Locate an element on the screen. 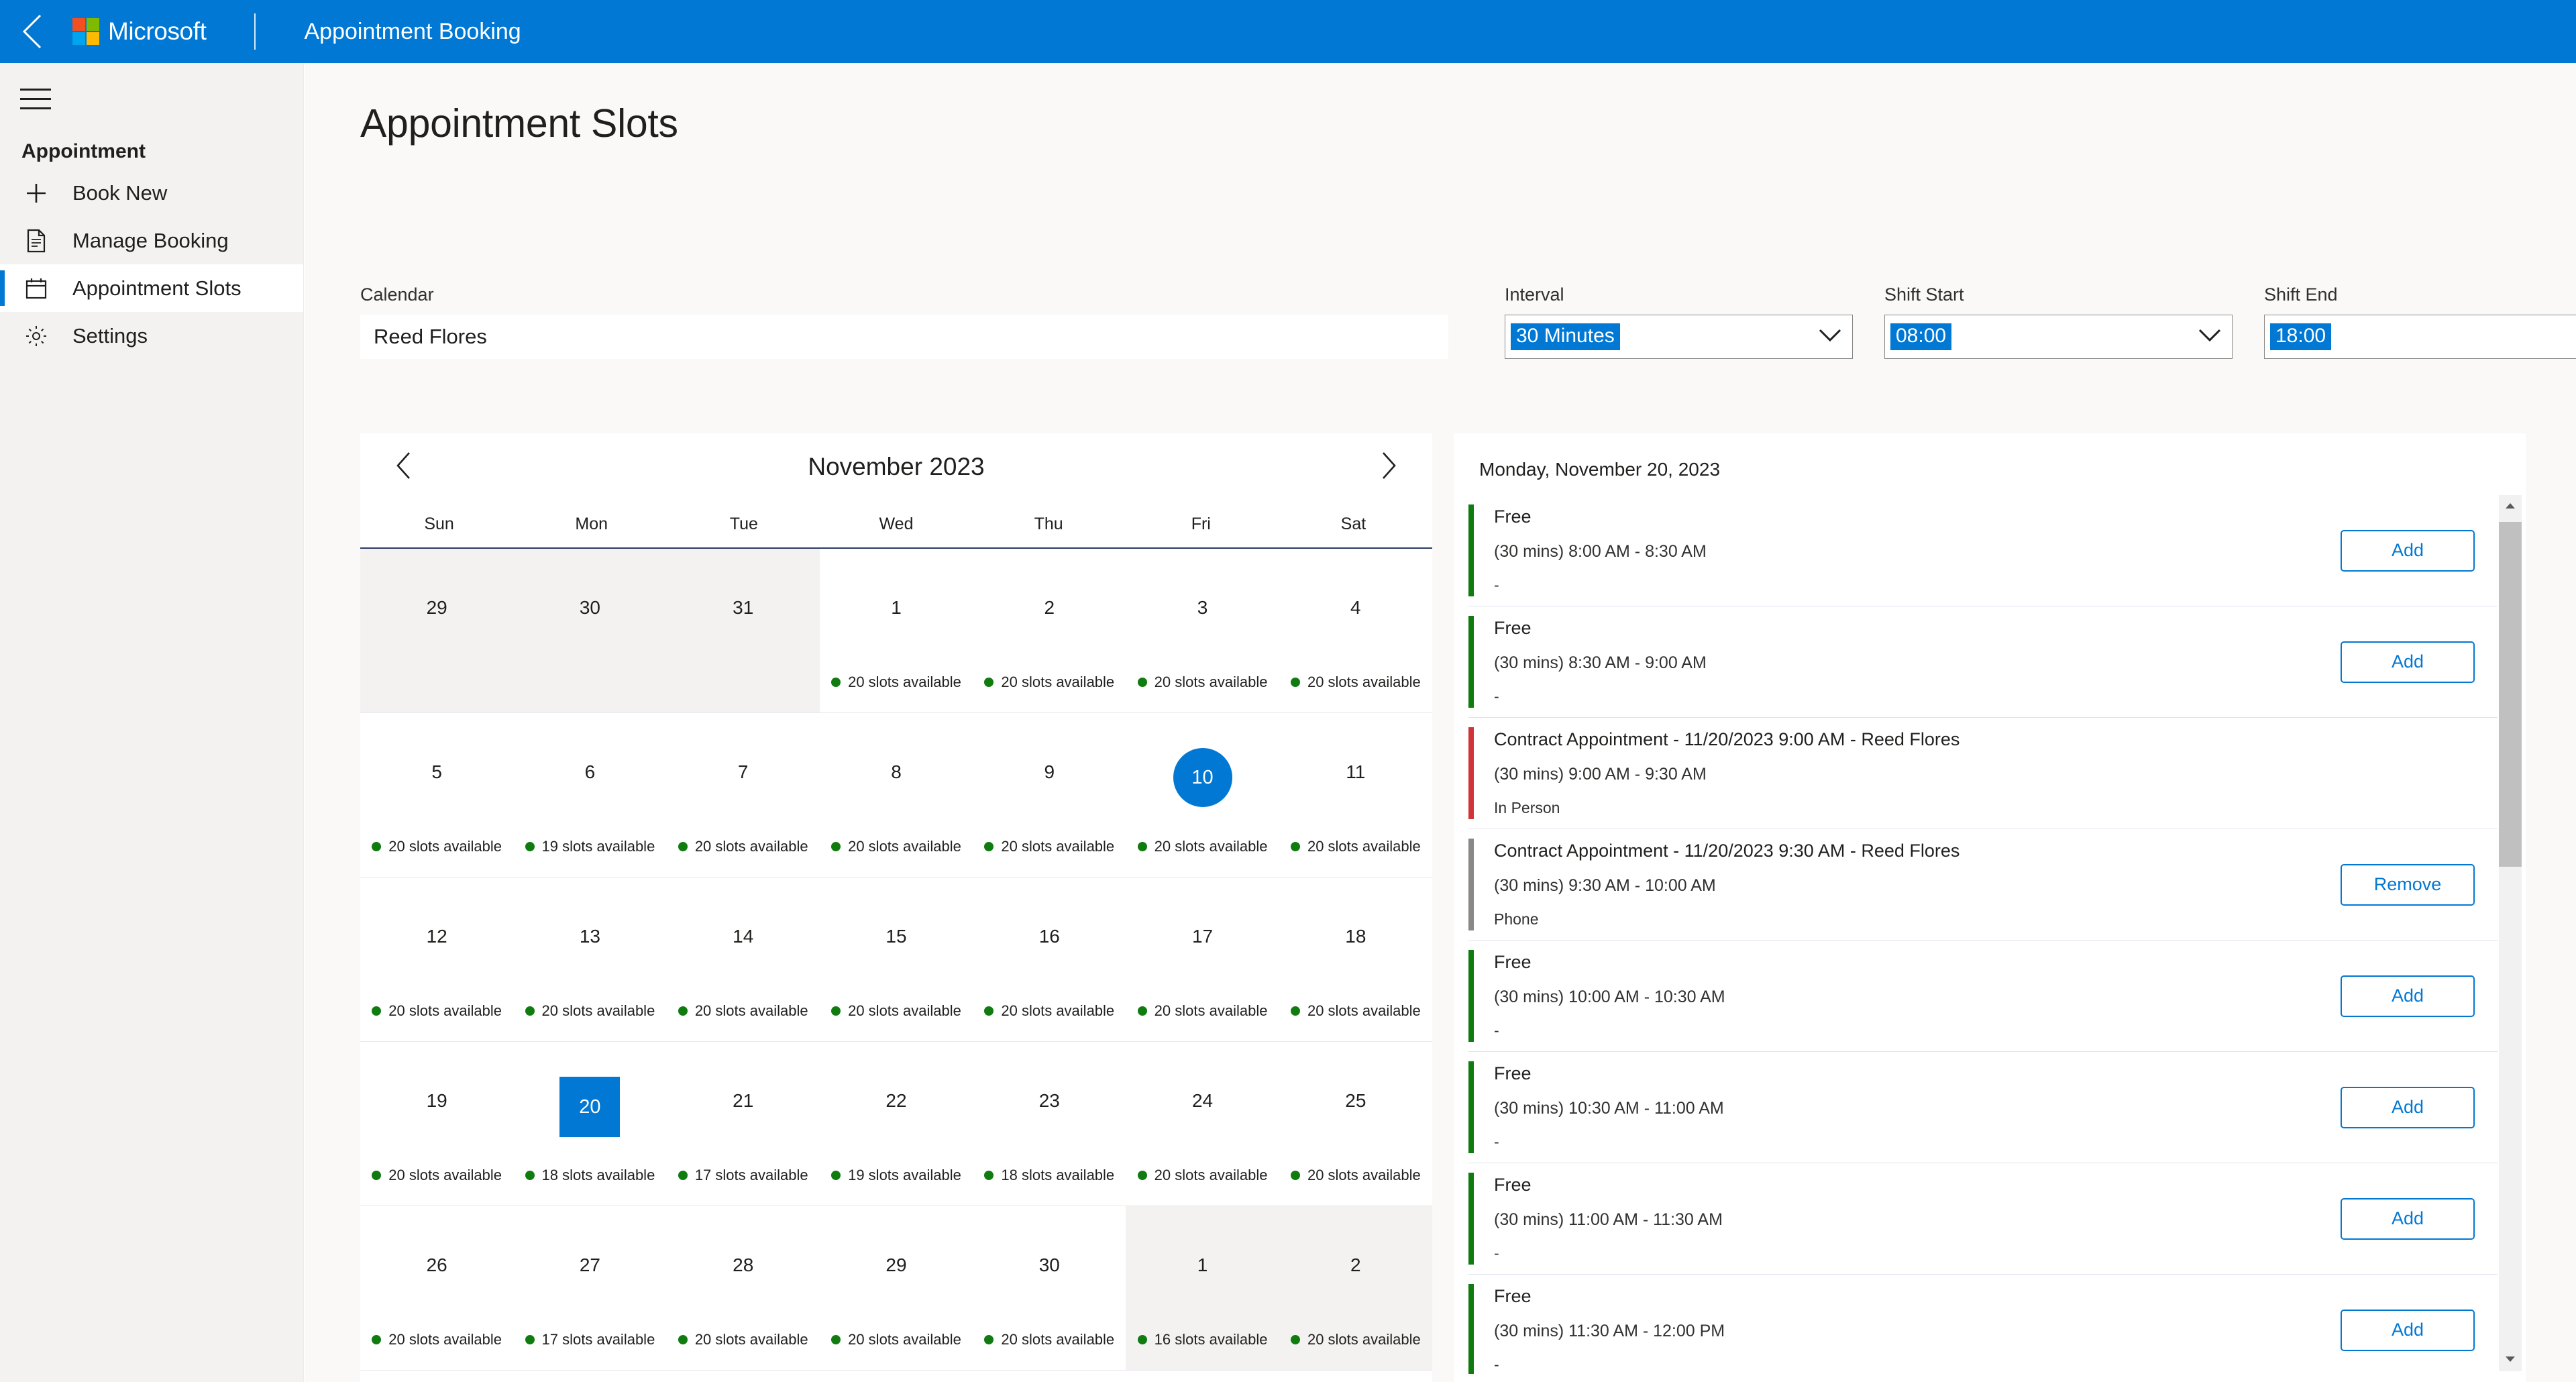 Image resolution: width=2576 pixels, height=1386 pixels. scroll-up-button is located at coordinates (2510, 506).